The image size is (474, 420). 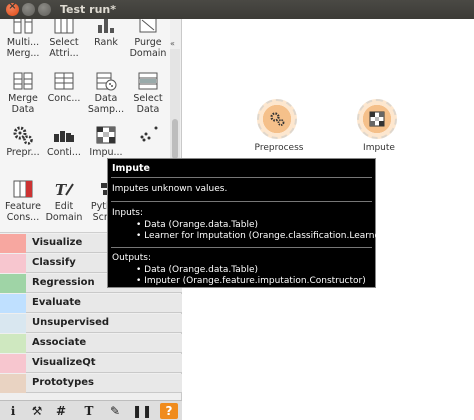 What do you see at coordinates (13, 323) in the screenshot?
I see `unsupervised-icon` at bounding box center [13, 323].